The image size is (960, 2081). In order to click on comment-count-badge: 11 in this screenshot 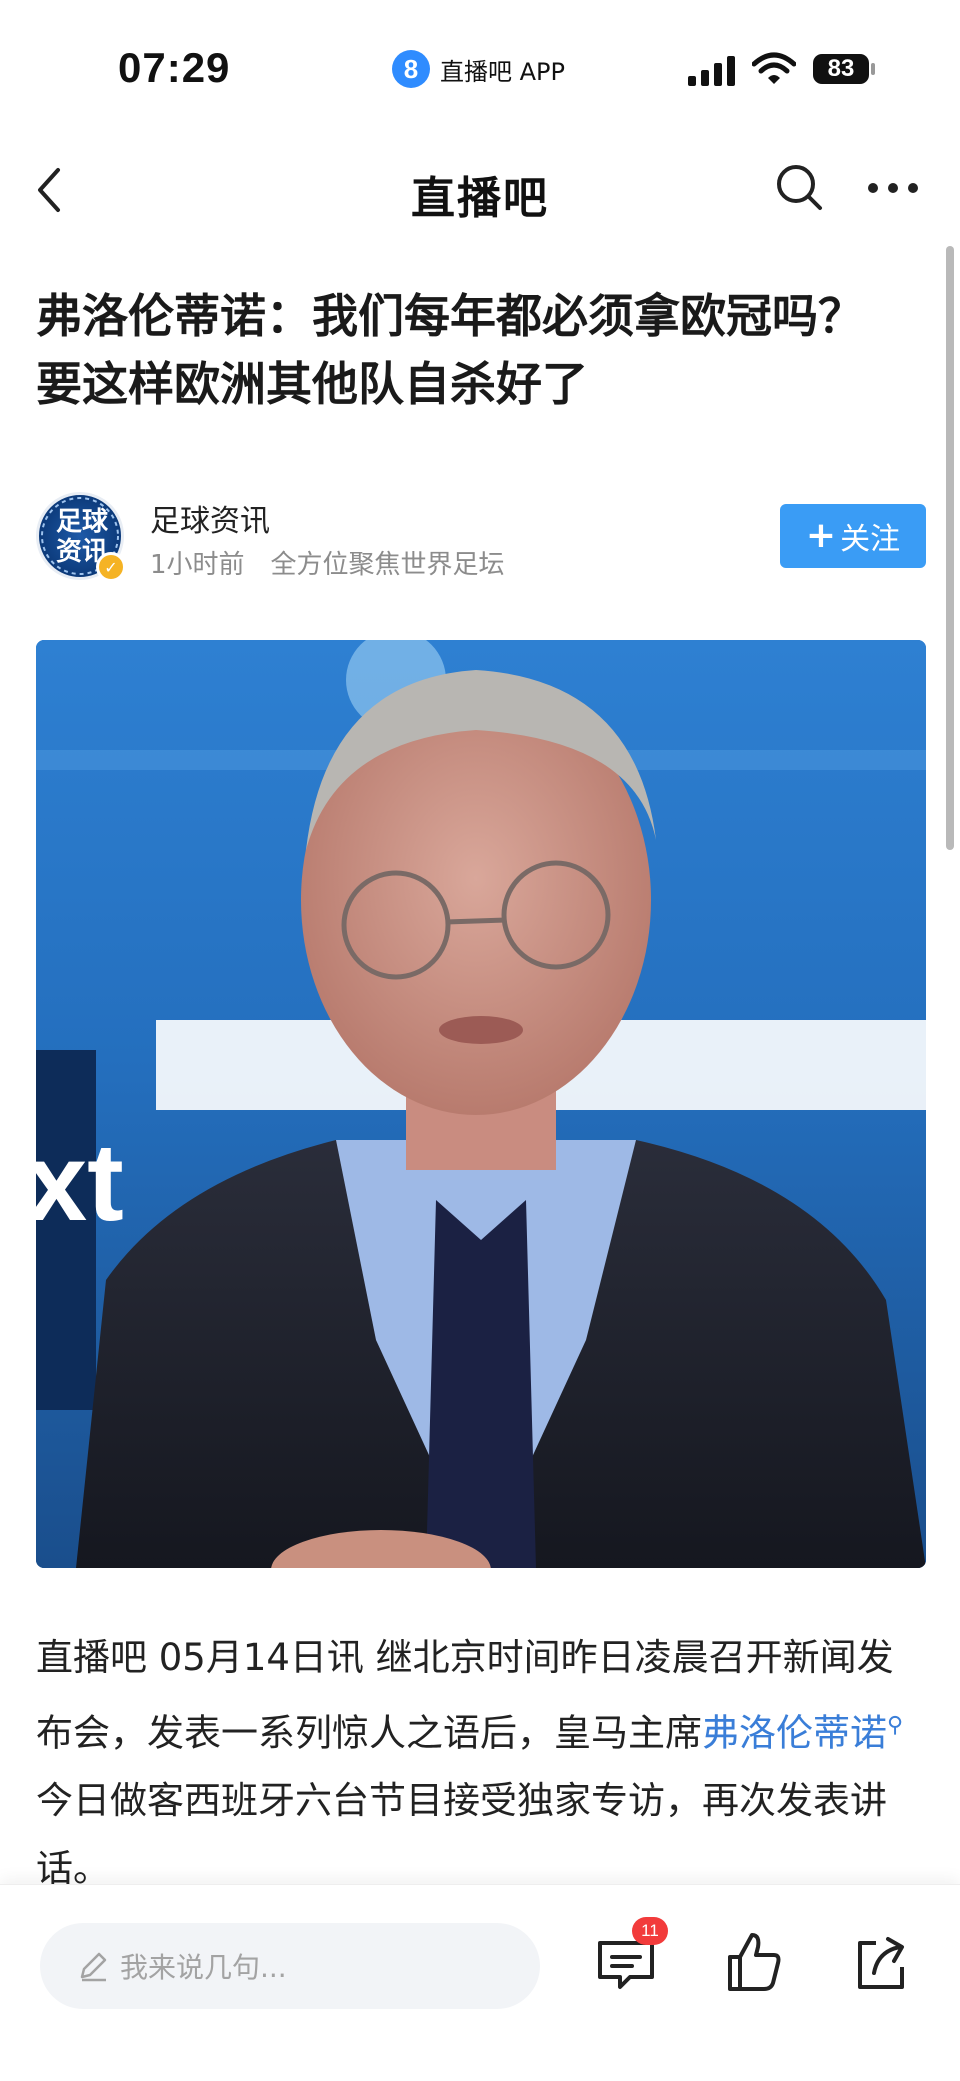, I will do `click(650, 1931)`.